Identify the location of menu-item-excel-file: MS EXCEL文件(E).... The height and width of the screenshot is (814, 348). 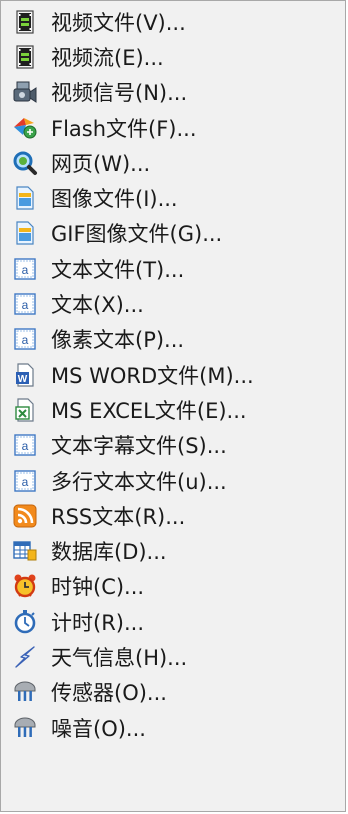
(173, 409).